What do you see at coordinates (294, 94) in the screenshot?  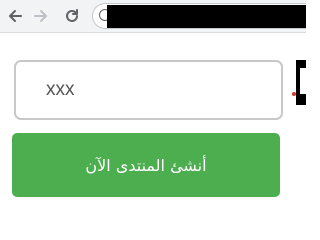 I see `required-marker` at bounding box center [294, 94].